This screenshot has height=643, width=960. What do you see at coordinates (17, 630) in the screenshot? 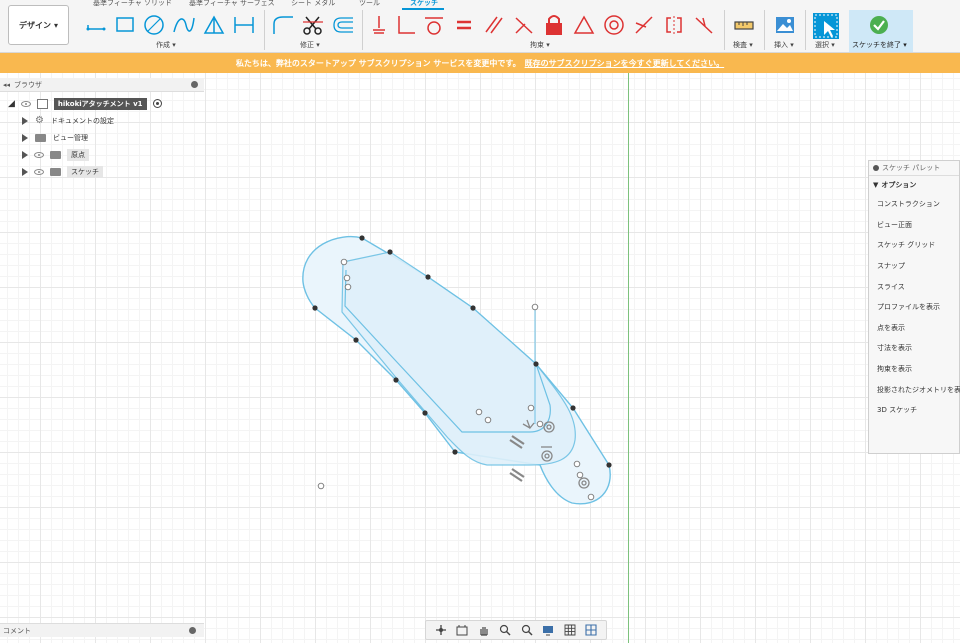
I see `comments-label: コメント` at bounding box center [17, 630].